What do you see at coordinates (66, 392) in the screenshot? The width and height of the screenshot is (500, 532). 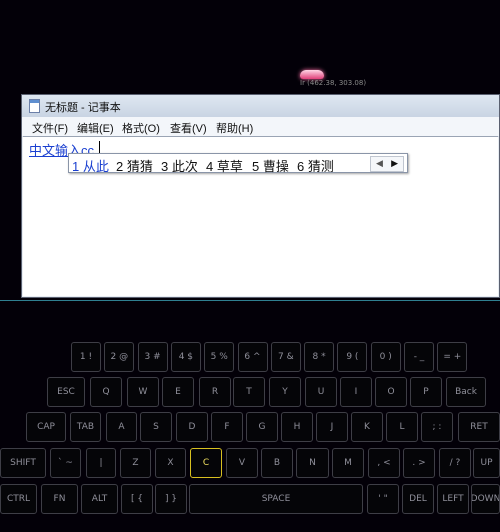 I see `key-esc: ESC` at bounding box center [66, 392].